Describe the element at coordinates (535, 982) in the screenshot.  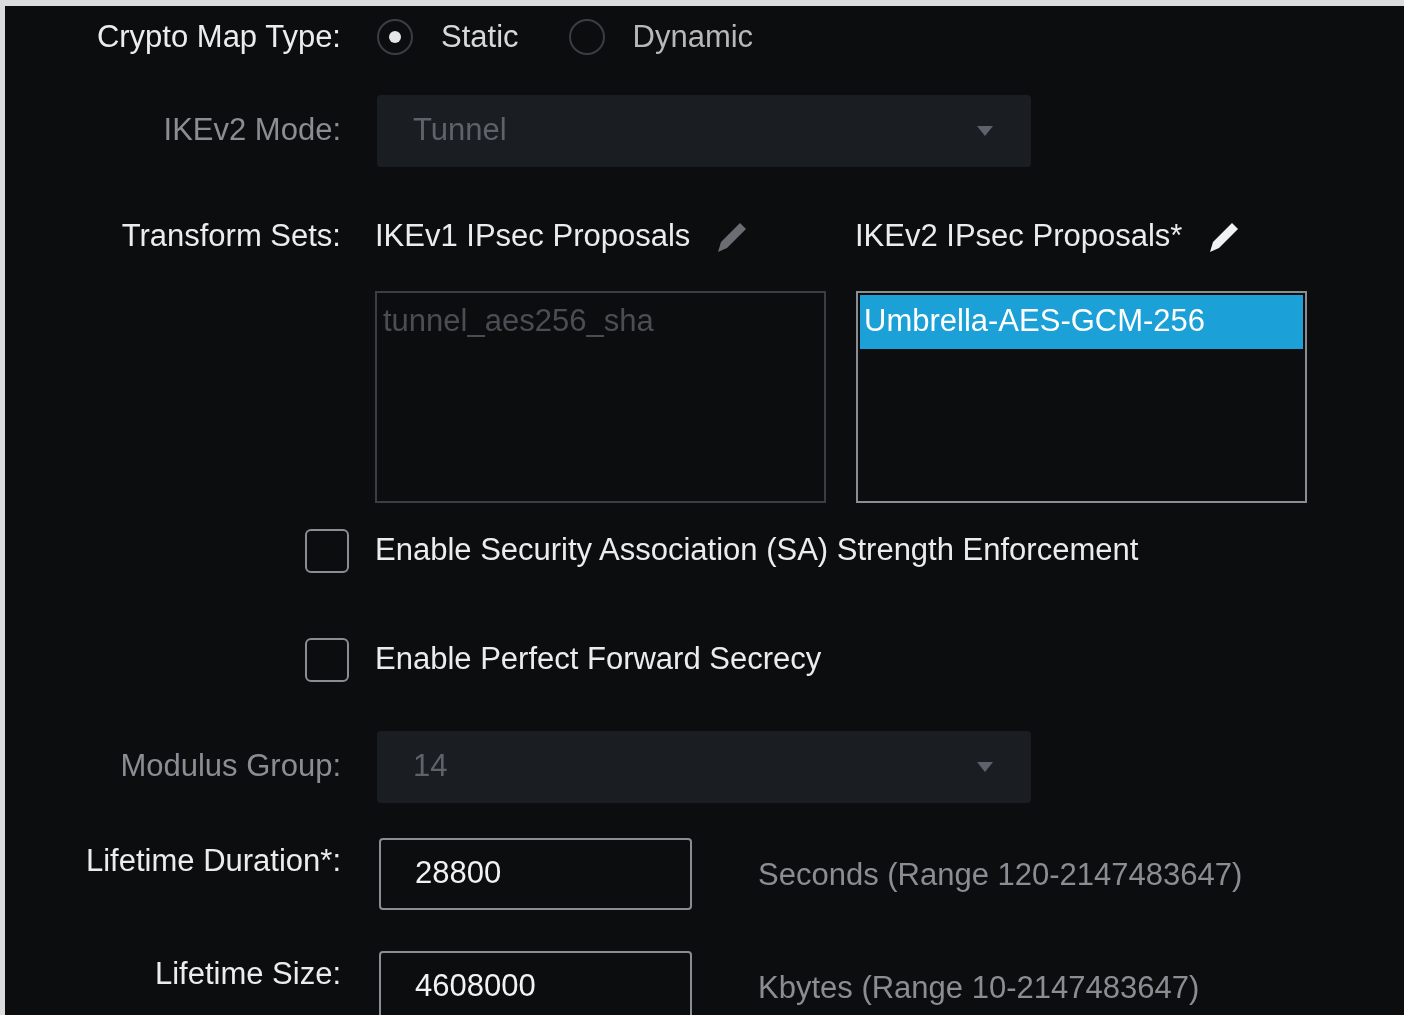
I see `text-field: 4608000` at that location.